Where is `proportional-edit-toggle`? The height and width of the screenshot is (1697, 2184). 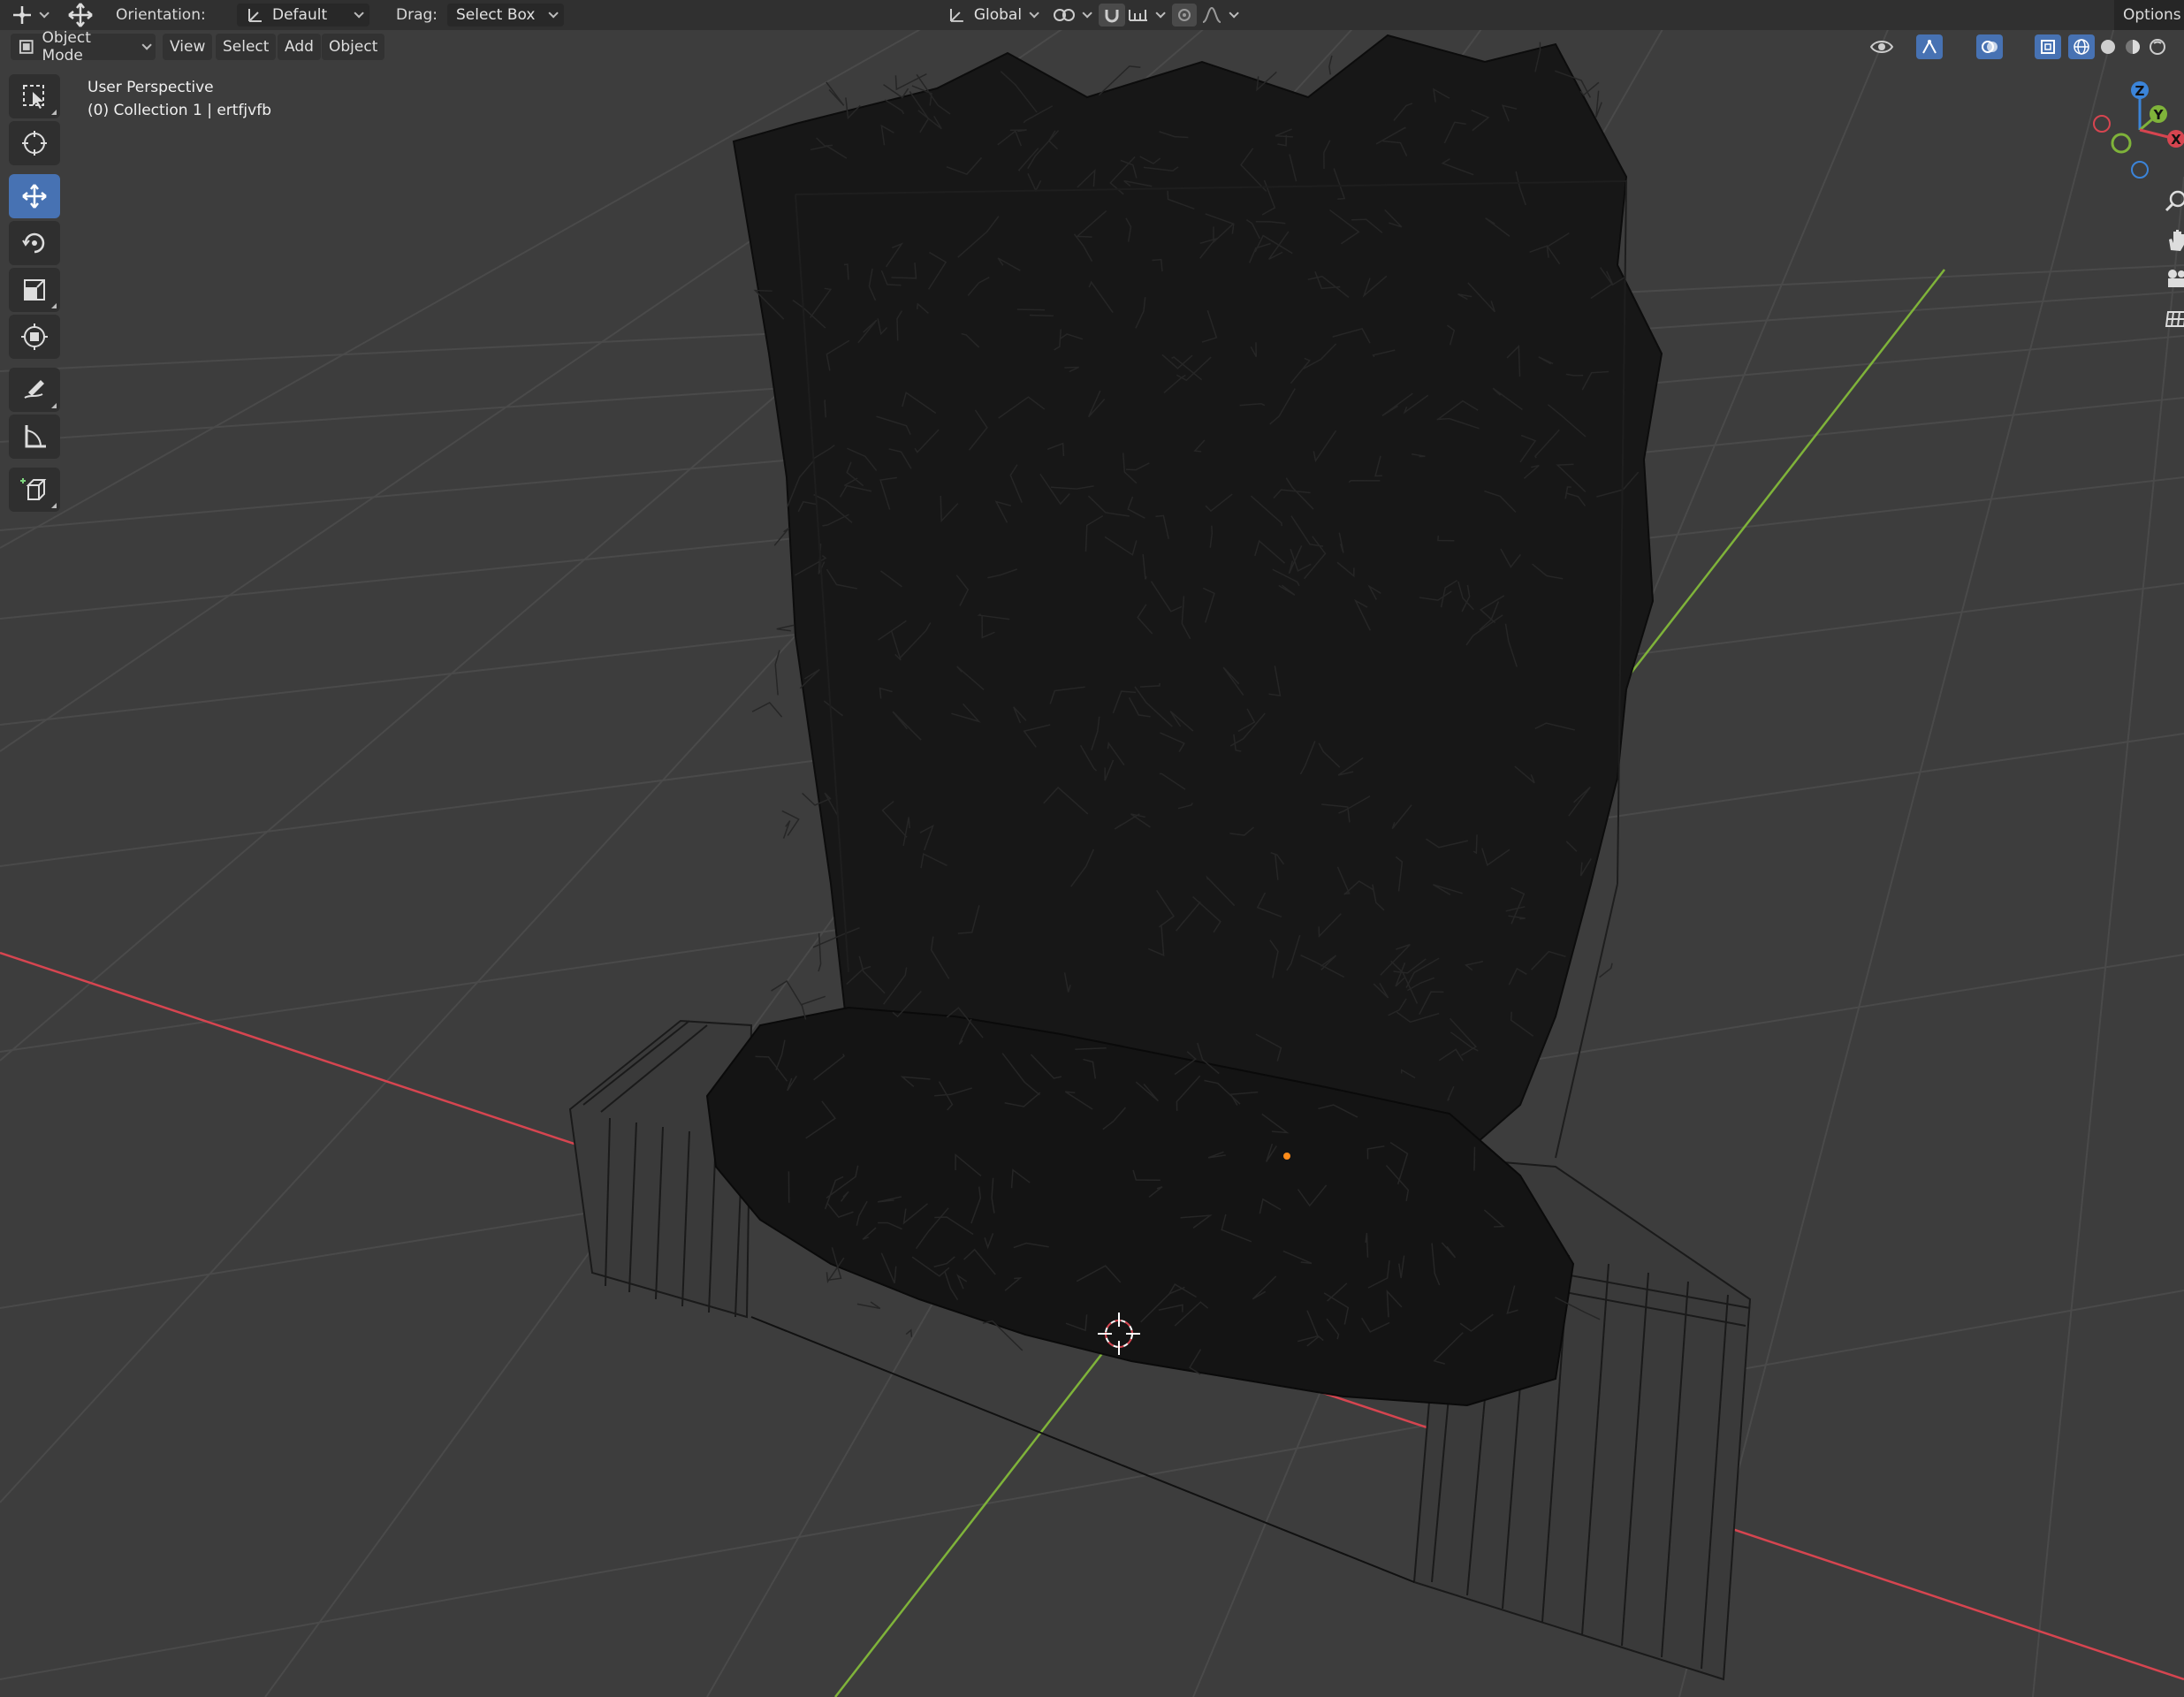 proportional-edit-toggle is located at coordinates (1184, 15).